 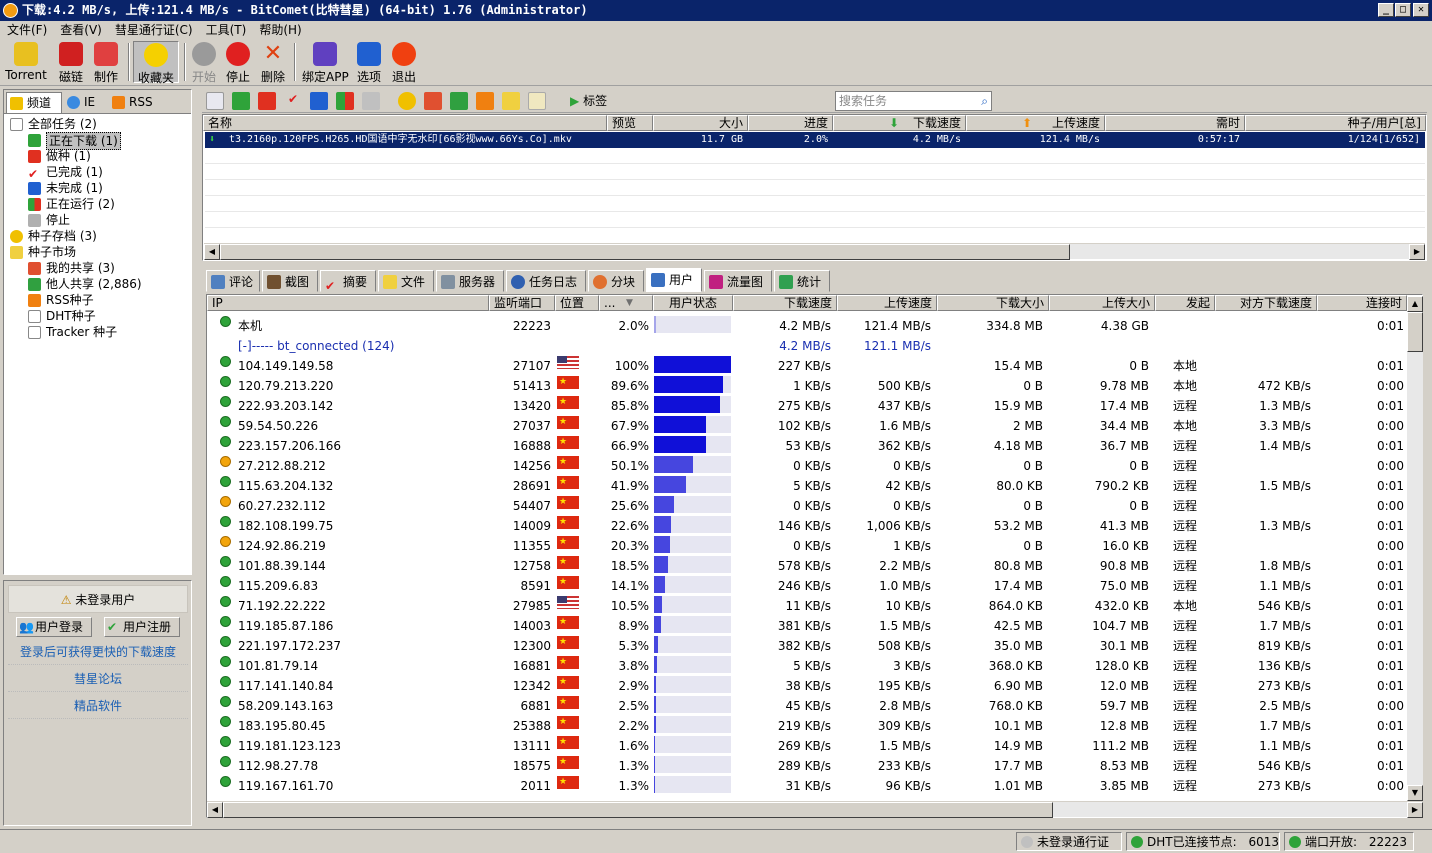 I want to click on make-torrent-button: 制作, so click(x=106, y=62).